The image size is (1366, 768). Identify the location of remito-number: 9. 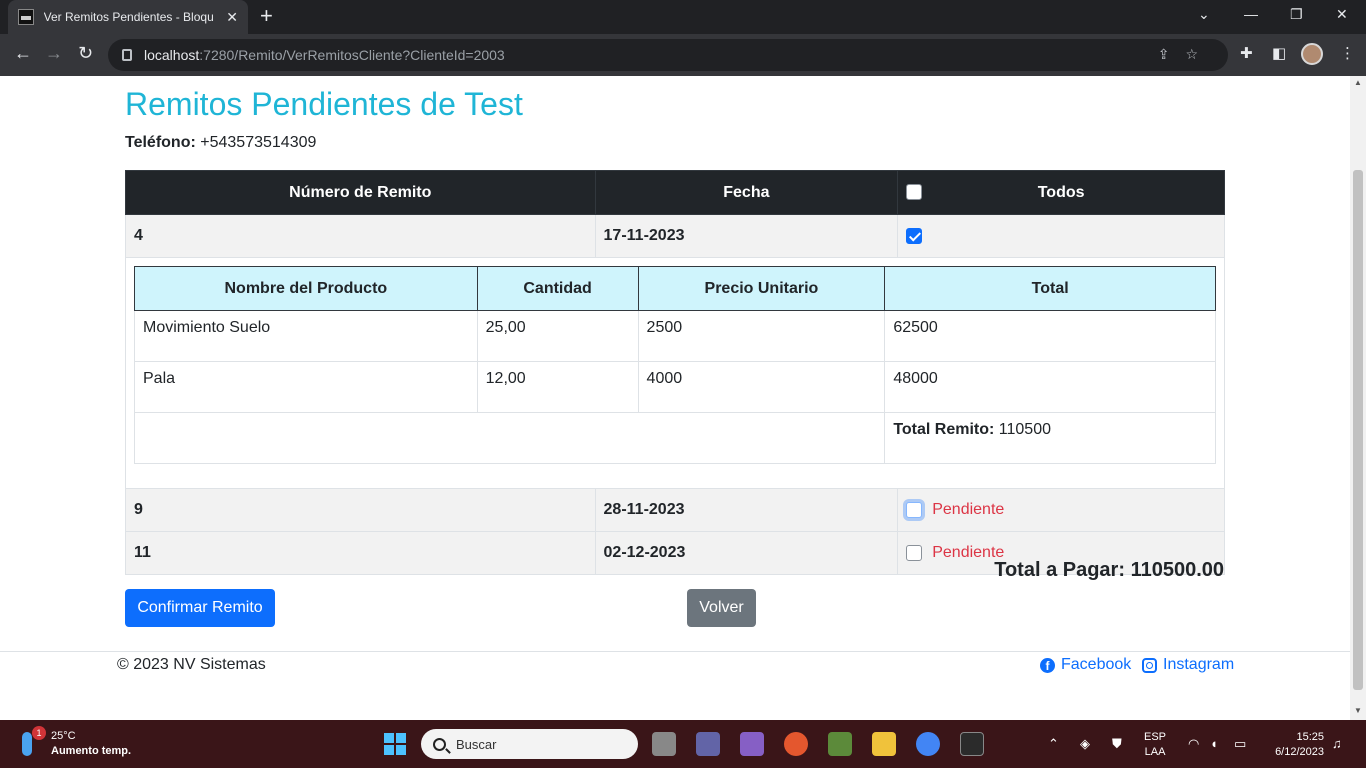
(360, 510).